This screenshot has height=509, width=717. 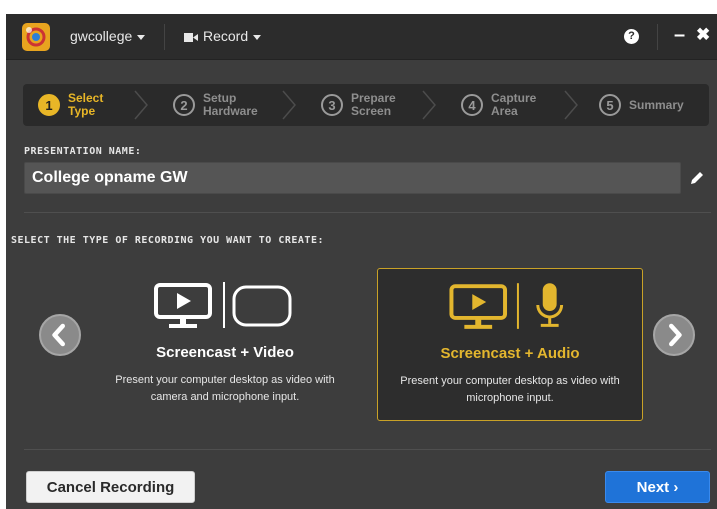 I want to click on screencast-audio-icons, so click(x=506, y=306).